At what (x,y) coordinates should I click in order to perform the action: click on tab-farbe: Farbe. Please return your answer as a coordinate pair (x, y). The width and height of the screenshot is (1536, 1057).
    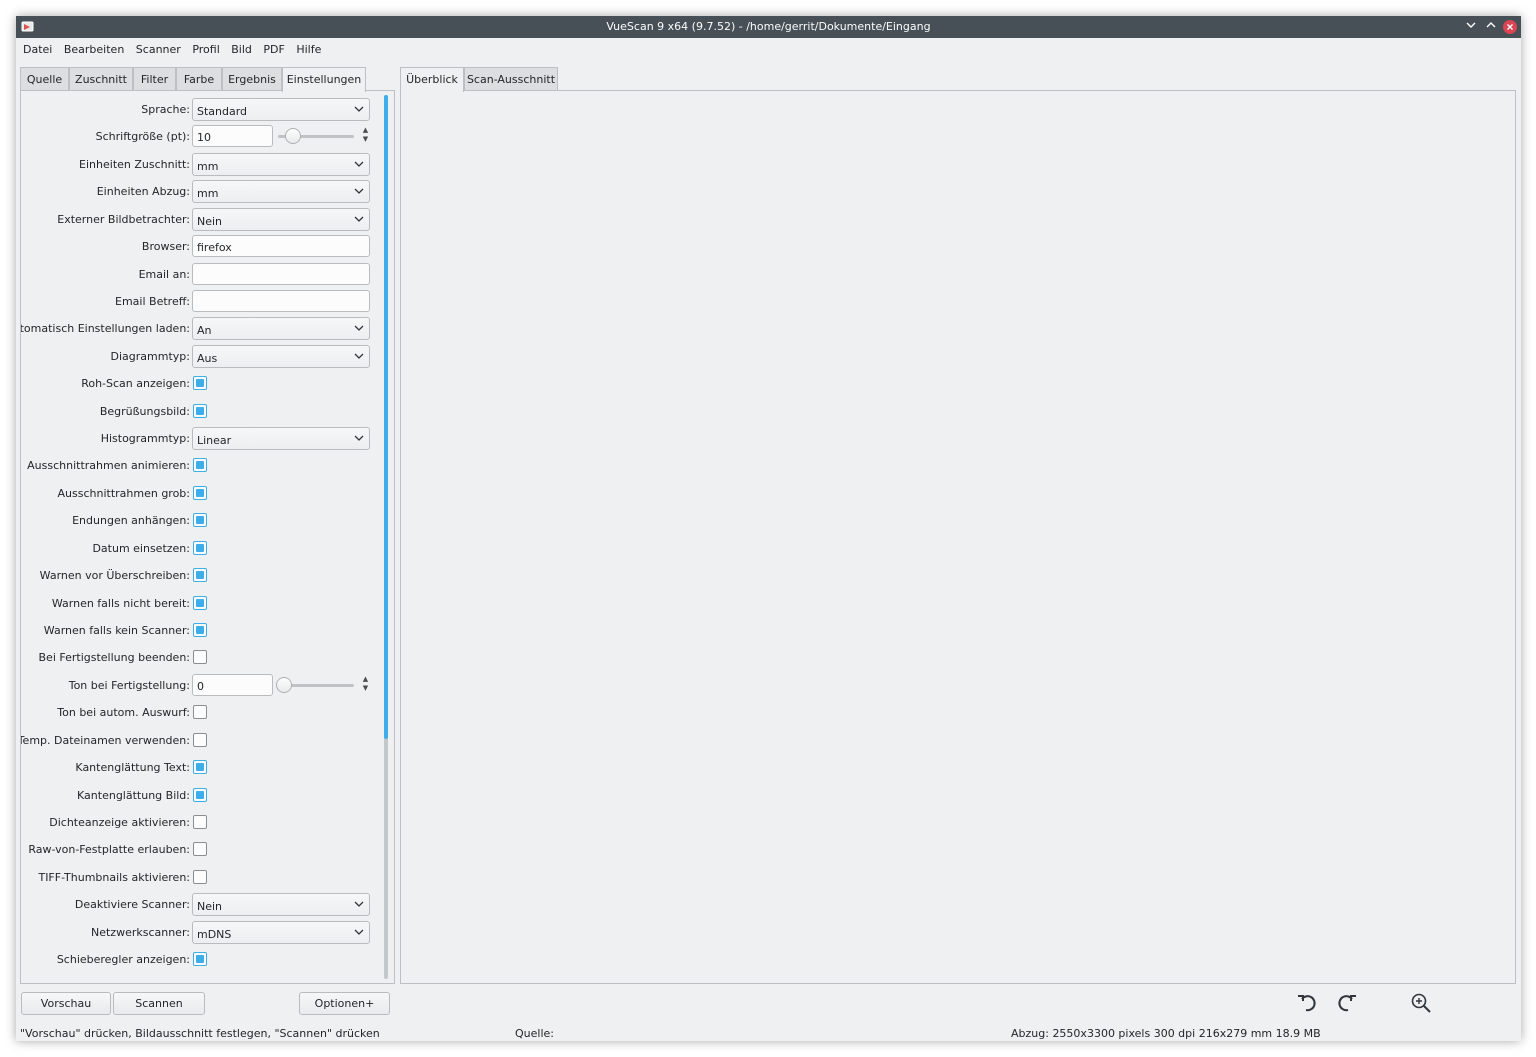
    Looking at the image, I should click on (199, 79).